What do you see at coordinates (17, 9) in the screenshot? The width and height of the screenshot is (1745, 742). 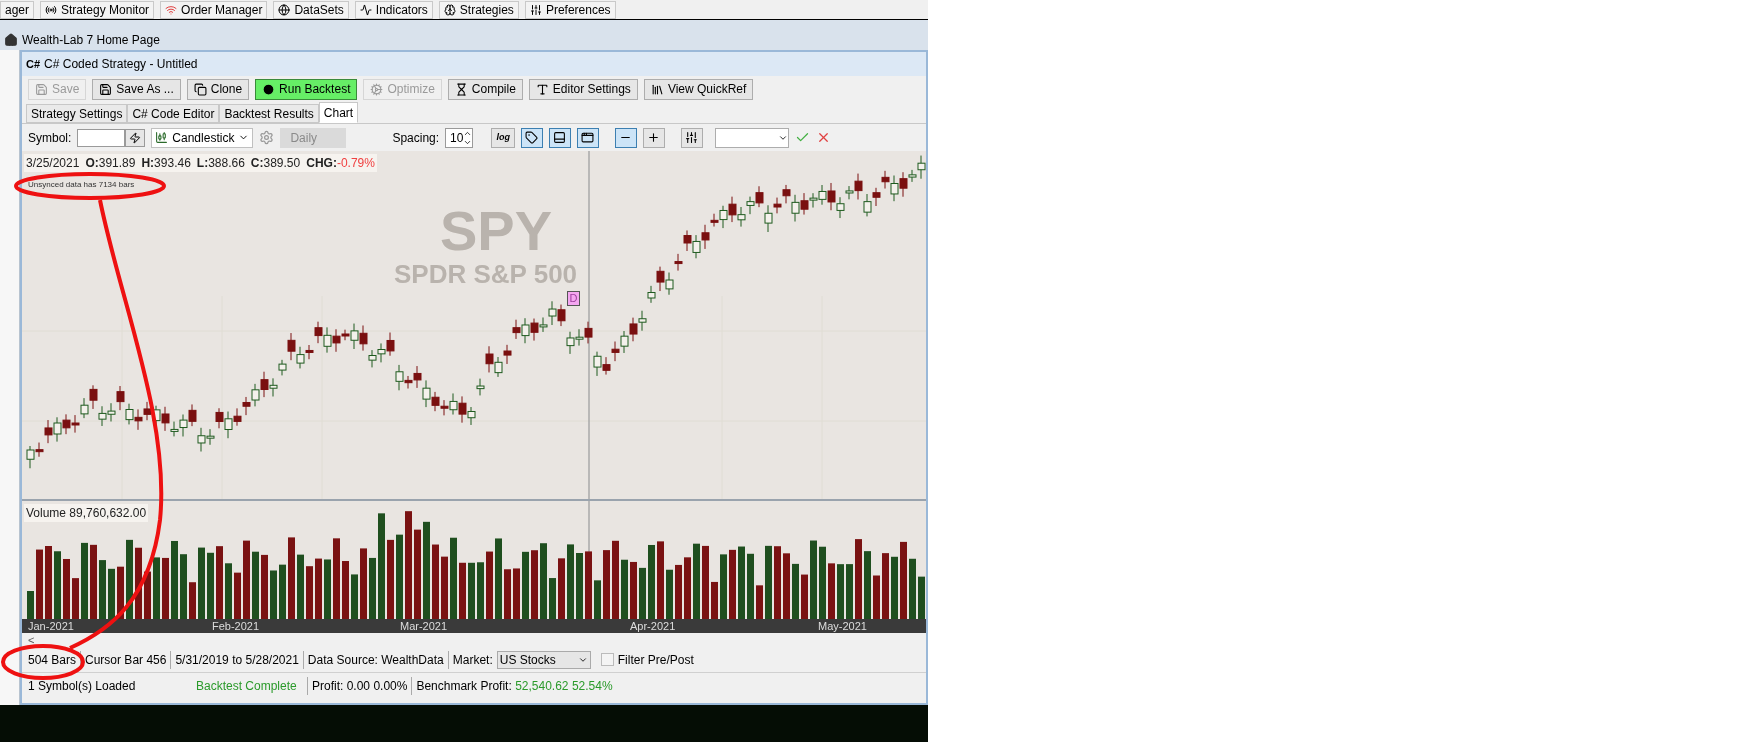 I see `toolbar-button: ager` at bounding box center [17, 9].